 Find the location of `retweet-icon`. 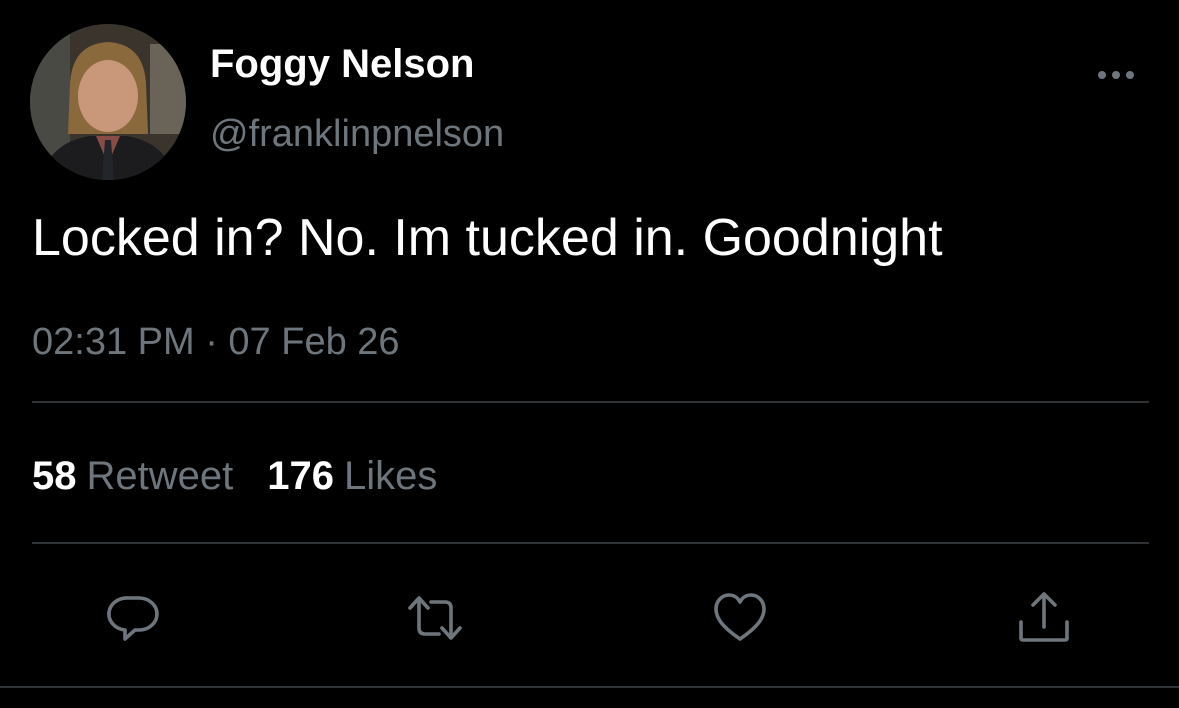

retweet-icon is located at coordinates (435, 618).